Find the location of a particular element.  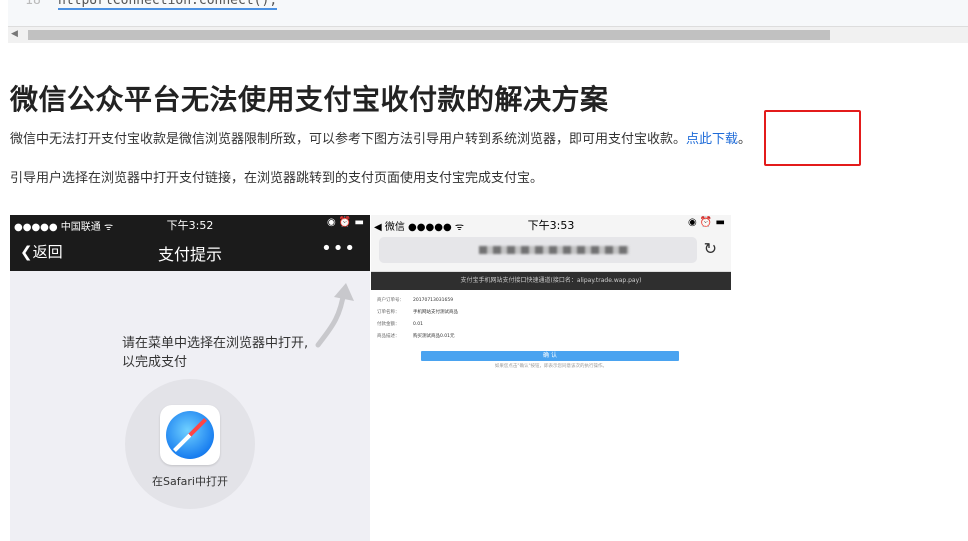

nav-bar: ❮返回 支付提示 ••• is located at coordinates (190, 252).